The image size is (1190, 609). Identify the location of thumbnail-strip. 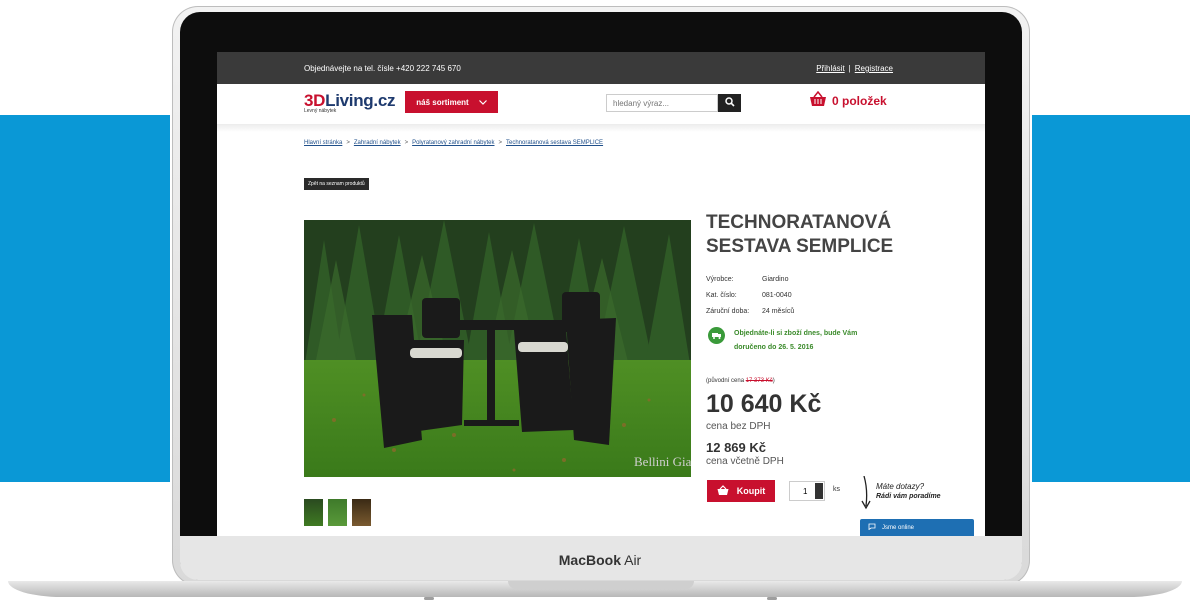
(337, 512).